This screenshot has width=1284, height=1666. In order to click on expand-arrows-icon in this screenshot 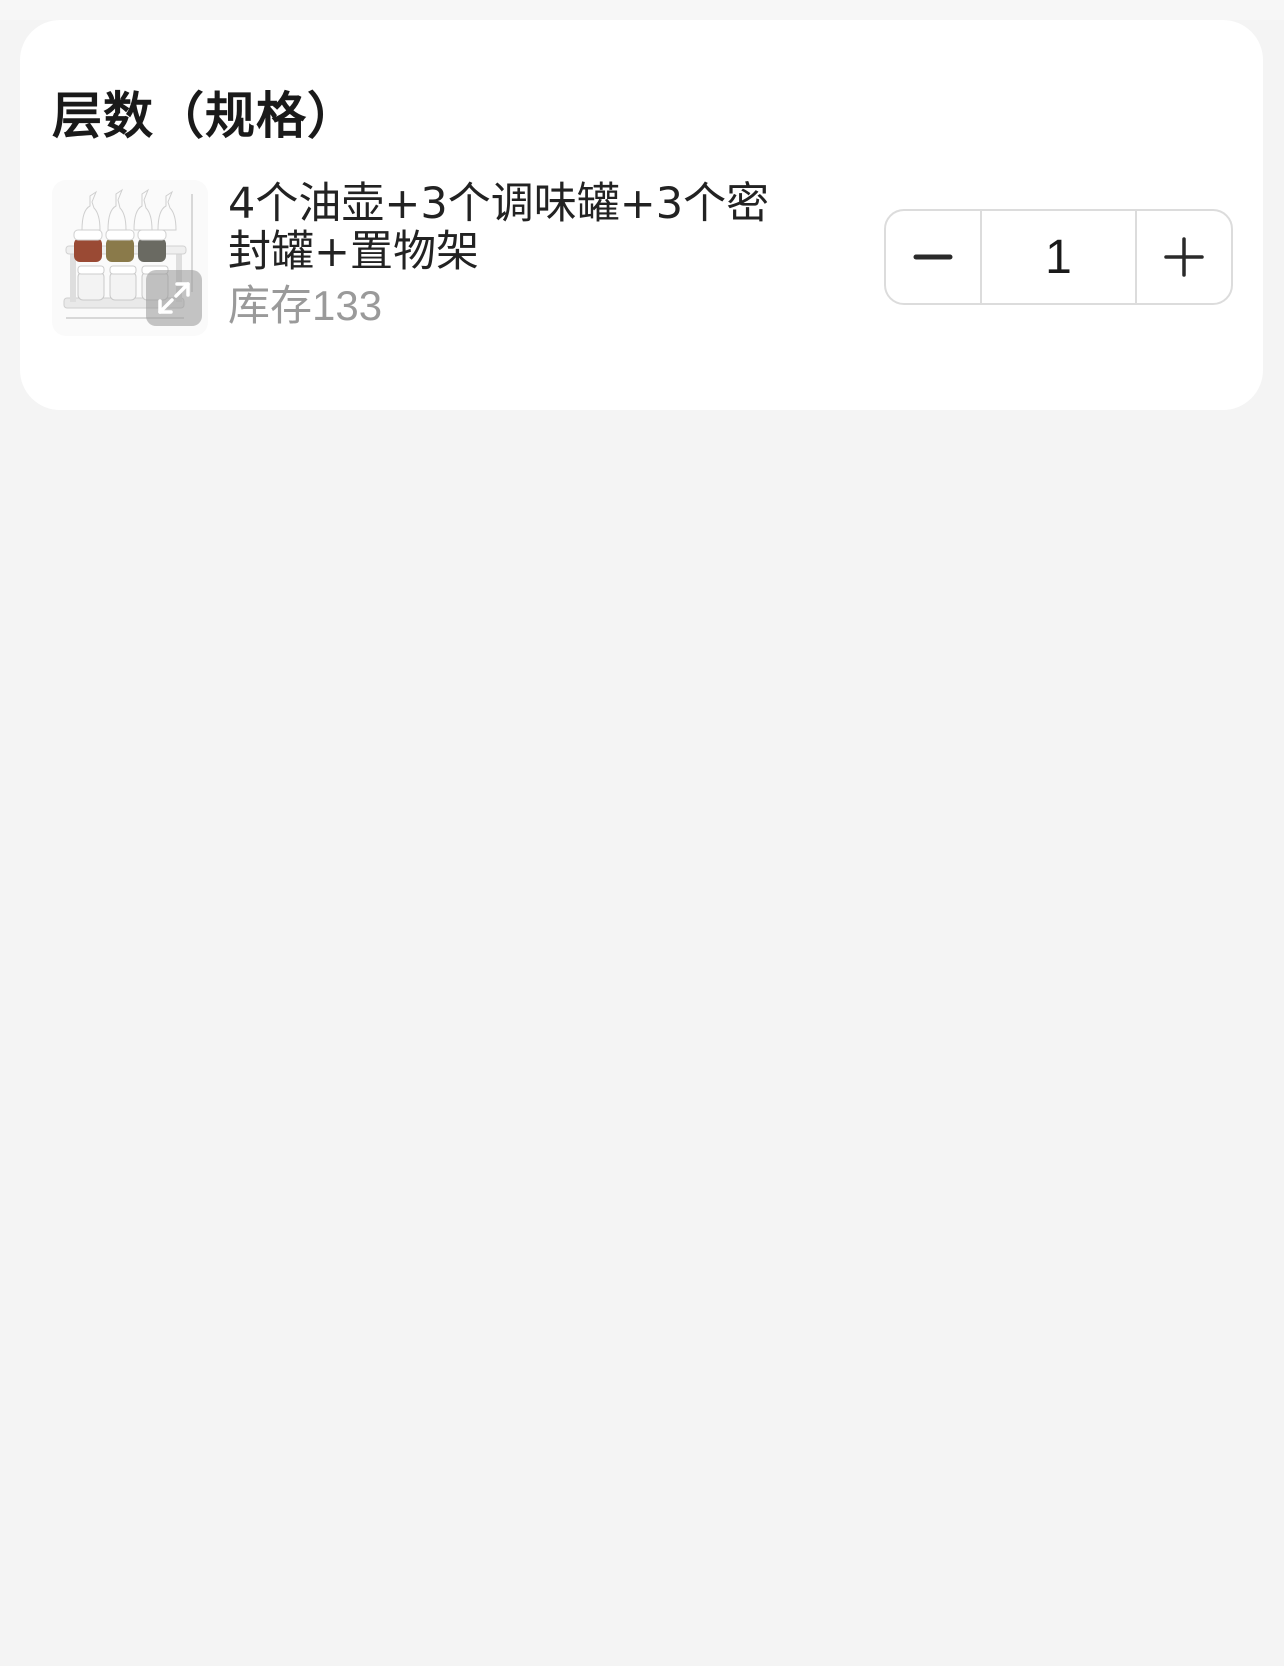, I will do `click(174, 298)`.